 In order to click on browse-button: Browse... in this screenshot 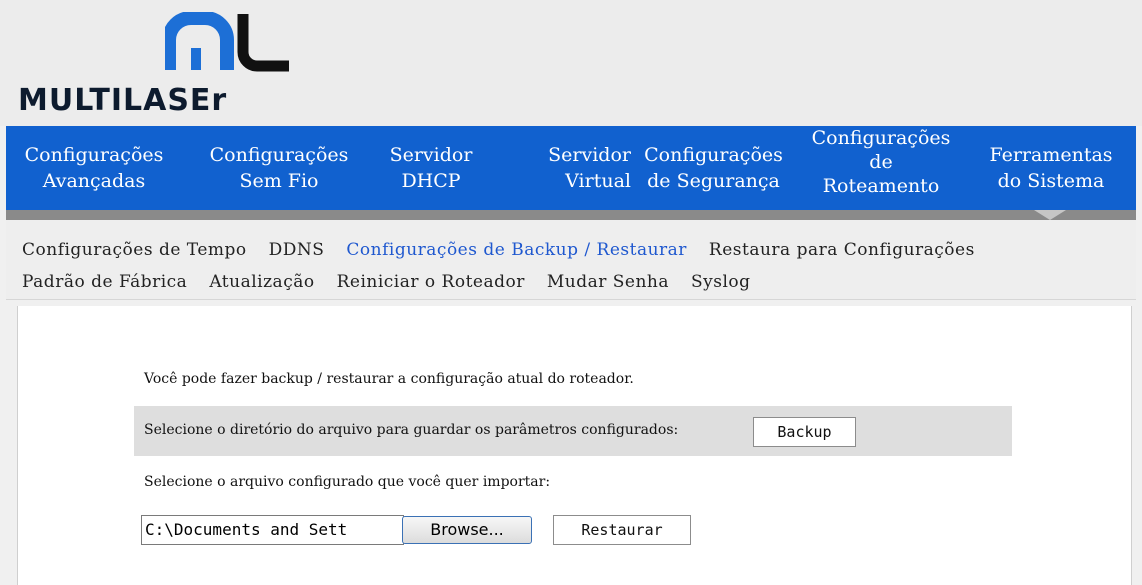, I will do `click(467, 530)`.